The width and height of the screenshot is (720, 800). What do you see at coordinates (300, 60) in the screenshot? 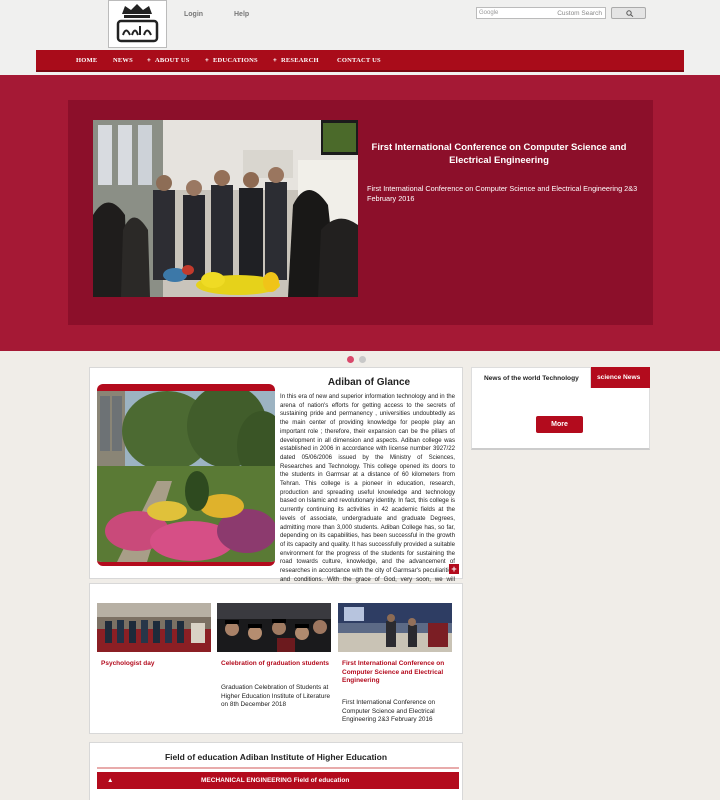
I see `nav-research-label: RESEARCH` at bounding box center [300, 60].